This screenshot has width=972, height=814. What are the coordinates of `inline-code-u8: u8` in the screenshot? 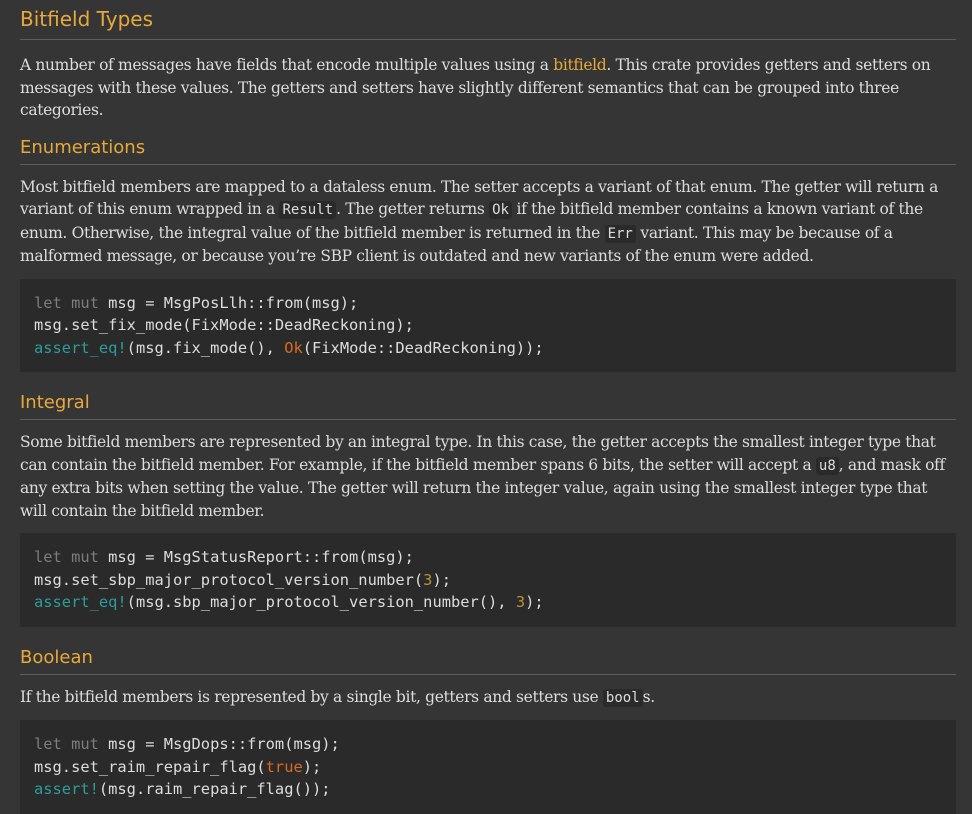 It's located at (827, 465).